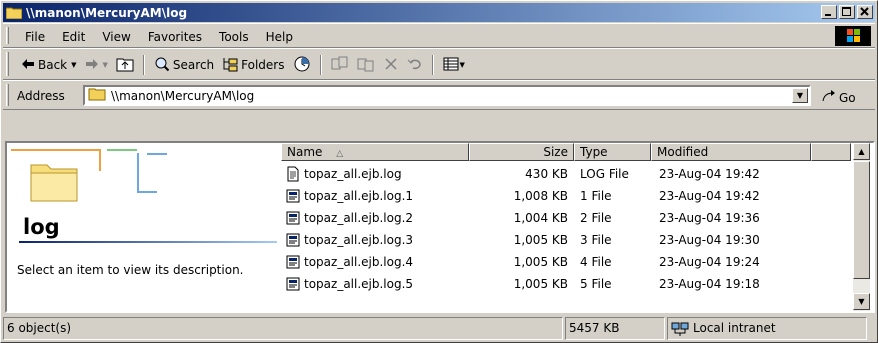 This screenshot has height=343, width=878. Describe the element at coordinates (293, 174) in the screenshot. I see `log-file-icon` at that location.